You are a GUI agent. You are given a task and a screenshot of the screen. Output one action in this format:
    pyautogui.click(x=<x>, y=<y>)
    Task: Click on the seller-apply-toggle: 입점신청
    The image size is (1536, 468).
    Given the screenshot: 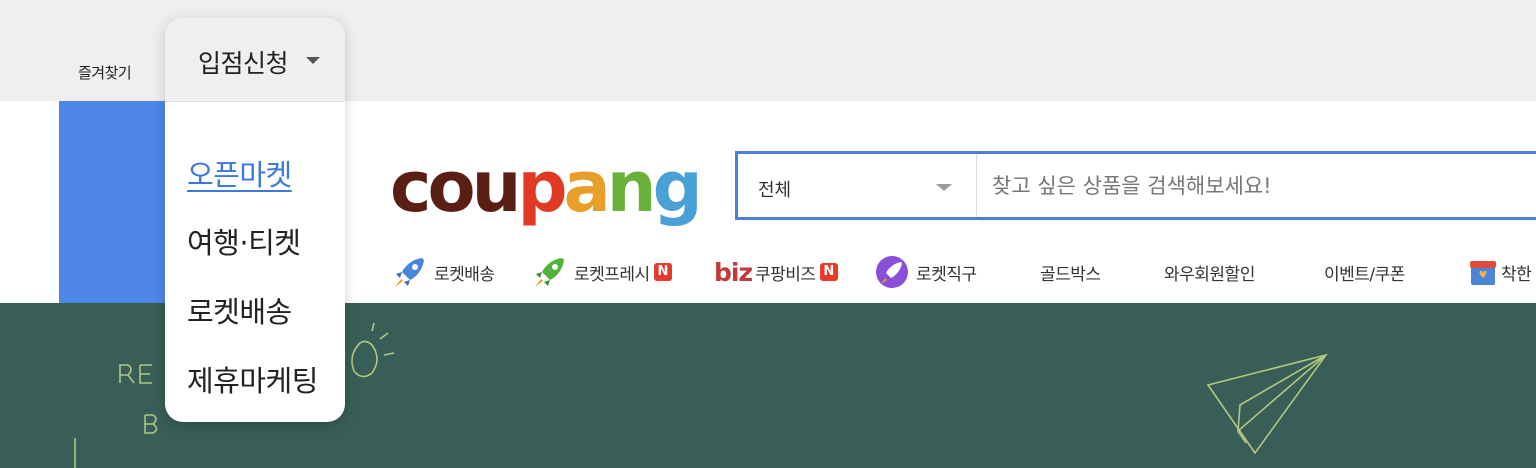 What is the action you would take?
    pyautogui.click(x=255, y=60)
    